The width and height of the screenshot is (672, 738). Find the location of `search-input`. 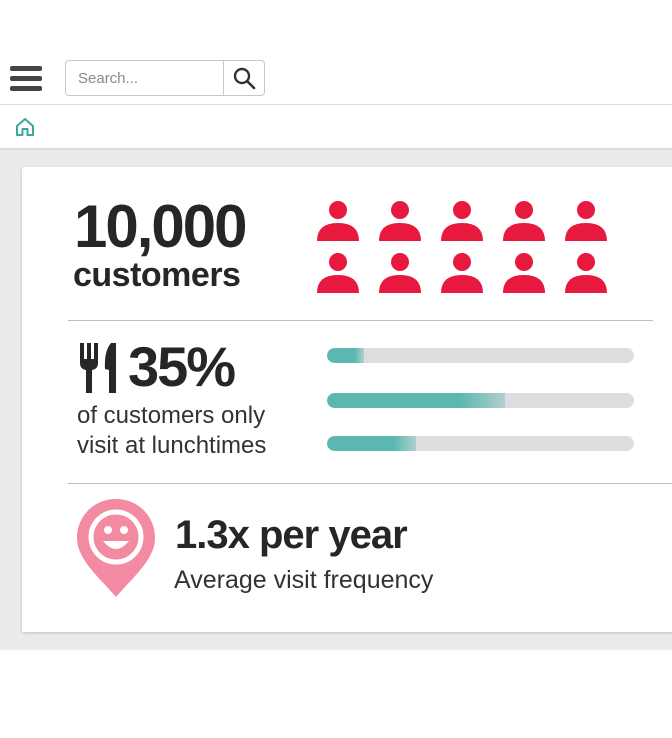

search-input is located at coordinates (145, 78).